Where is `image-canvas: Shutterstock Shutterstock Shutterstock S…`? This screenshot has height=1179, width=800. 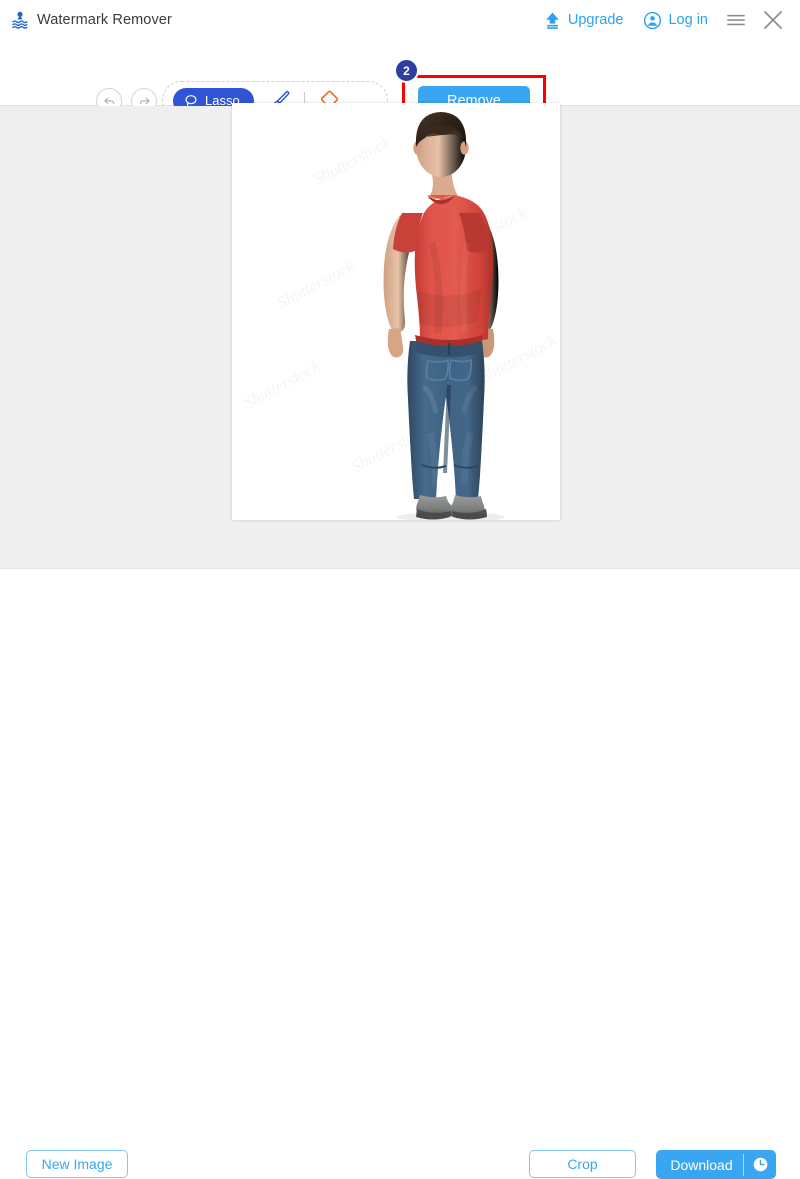
image-canvas: Shutterstock Shutterstock Shutterstock S… is located at coordinates (396, 311).